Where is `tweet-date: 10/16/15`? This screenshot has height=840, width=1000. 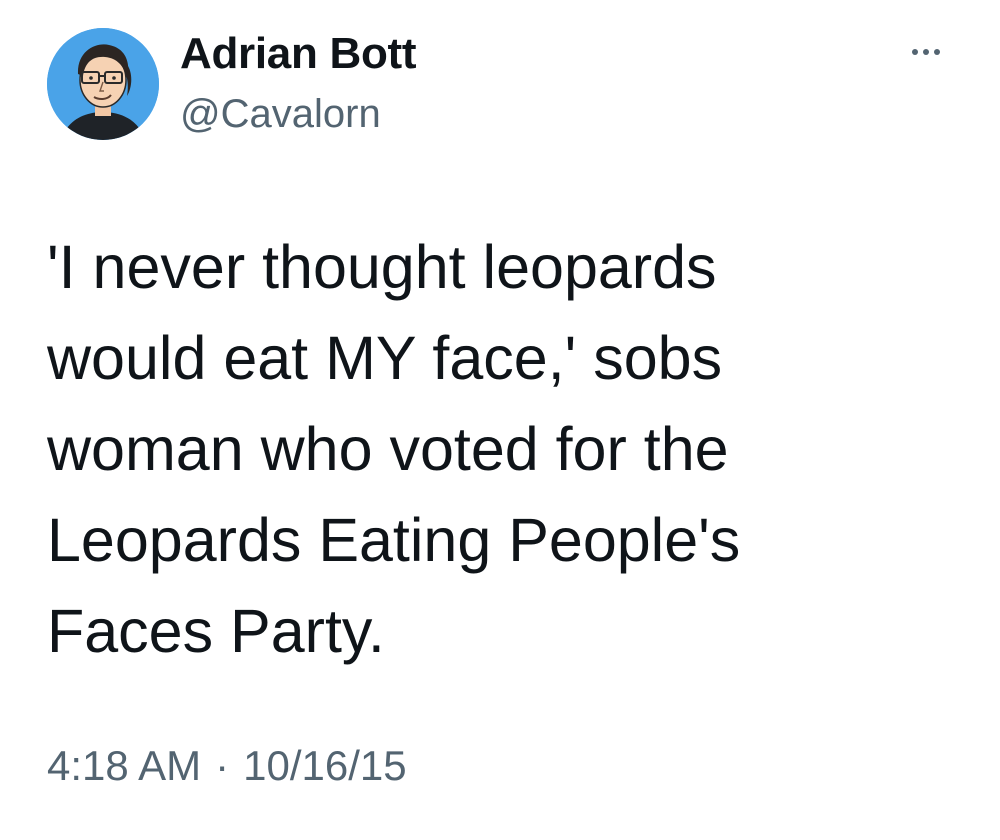
tweet-date: 10/16/15 is located at coordinates (325, 765).